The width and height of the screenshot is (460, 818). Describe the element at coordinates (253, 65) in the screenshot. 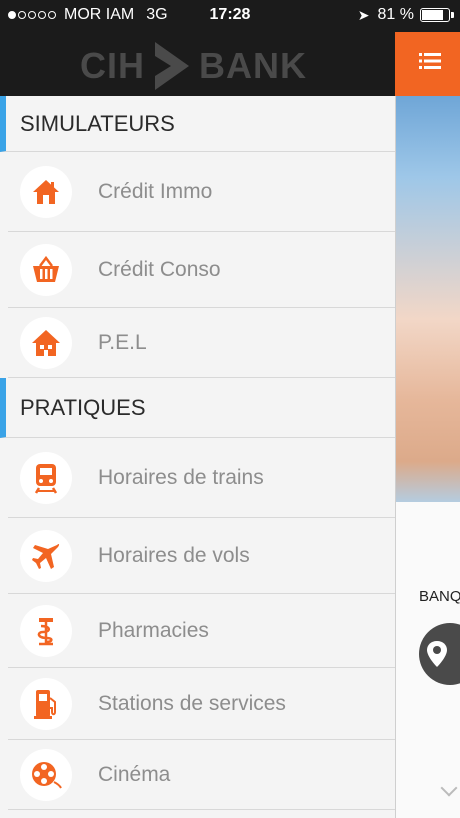

I see `logo-text-right: BANK` at that location.